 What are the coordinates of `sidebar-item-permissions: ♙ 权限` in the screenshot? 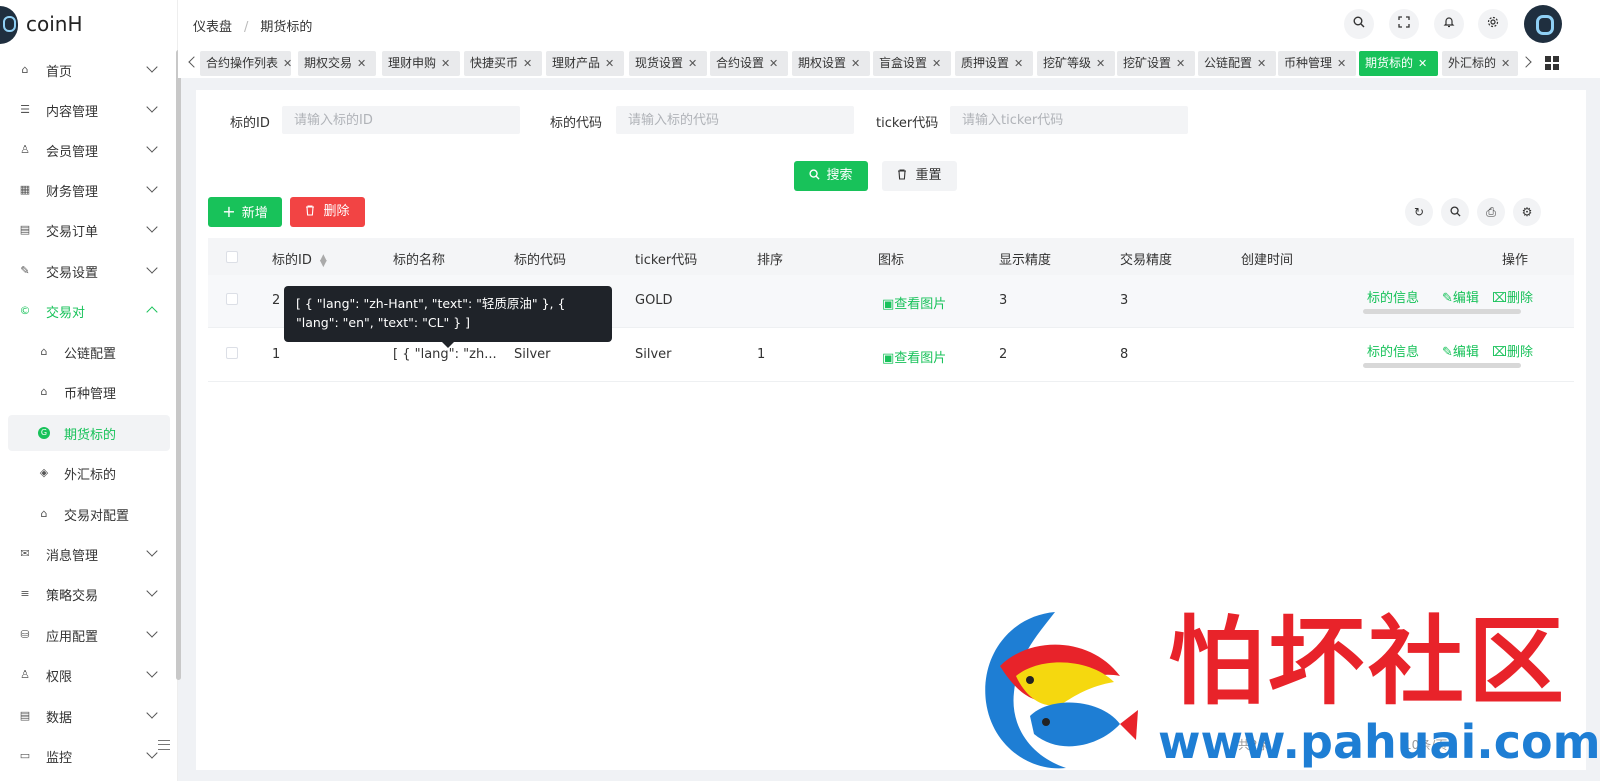 It's located at (89, 675).